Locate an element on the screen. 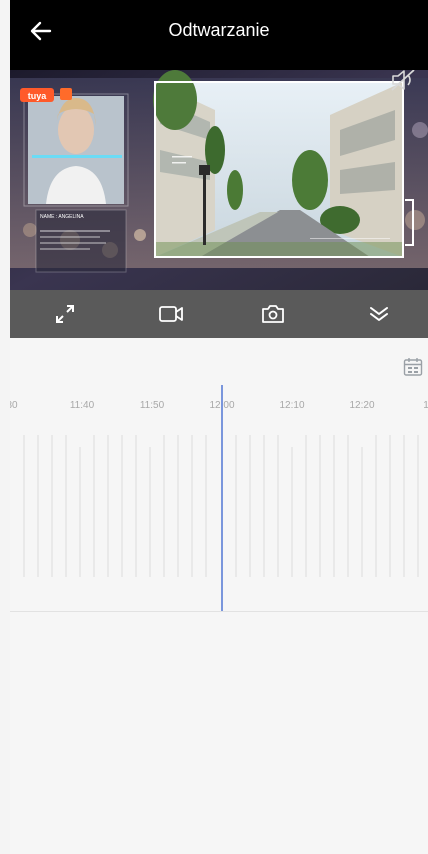  name-card-text: NAME : ANGELINA is located at coordinates (62, 217).